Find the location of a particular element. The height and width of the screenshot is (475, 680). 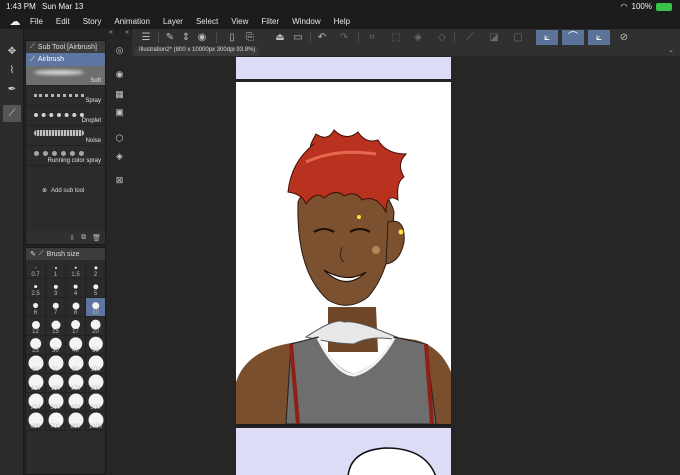

brush-size-cell: 2 is located at coordinates (95, 269).